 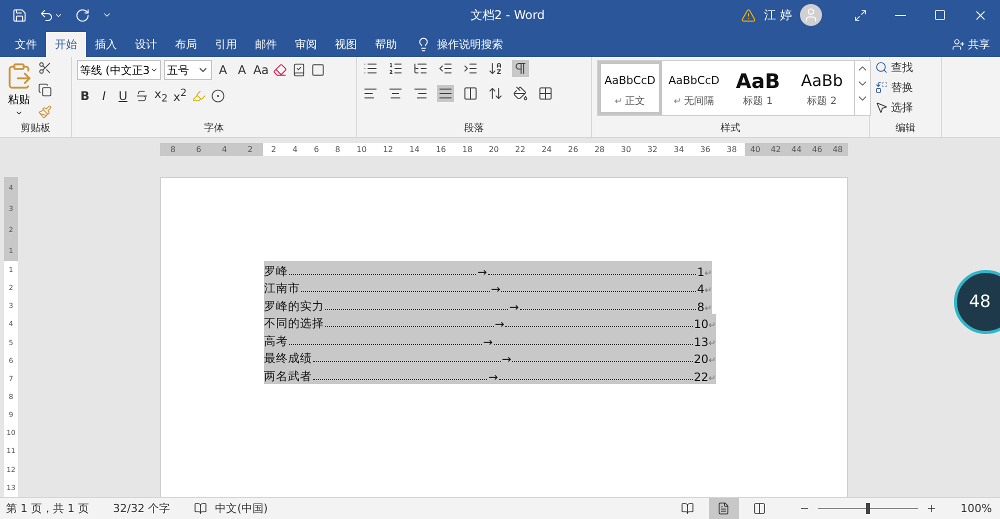 I want to click on ruler-number: 18, so click(x=467, y=149).